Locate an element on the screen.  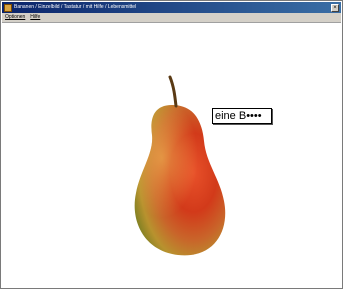
pear-stem is located at coordinates (173, 91).